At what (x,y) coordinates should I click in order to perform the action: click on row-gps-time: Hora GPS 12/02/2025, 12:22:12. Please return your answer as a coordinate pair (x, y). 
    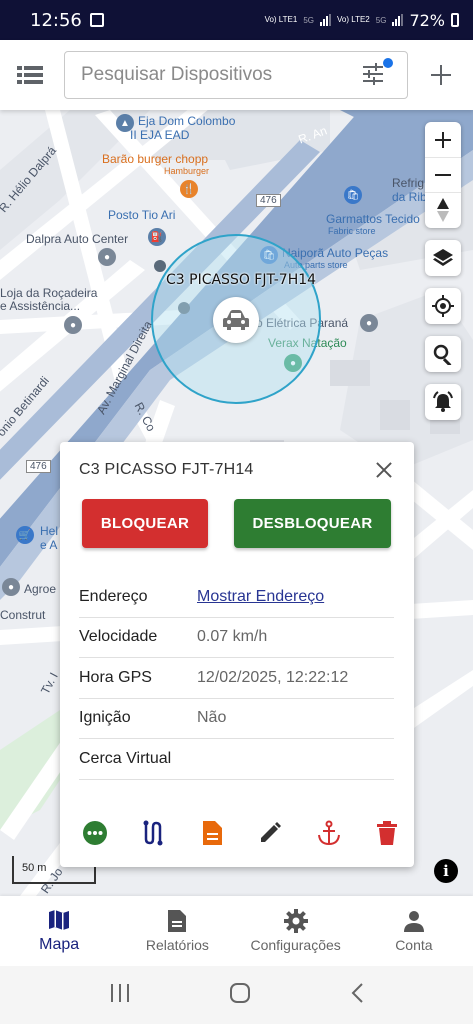
    Looking at the image, I should click on (236, 678).